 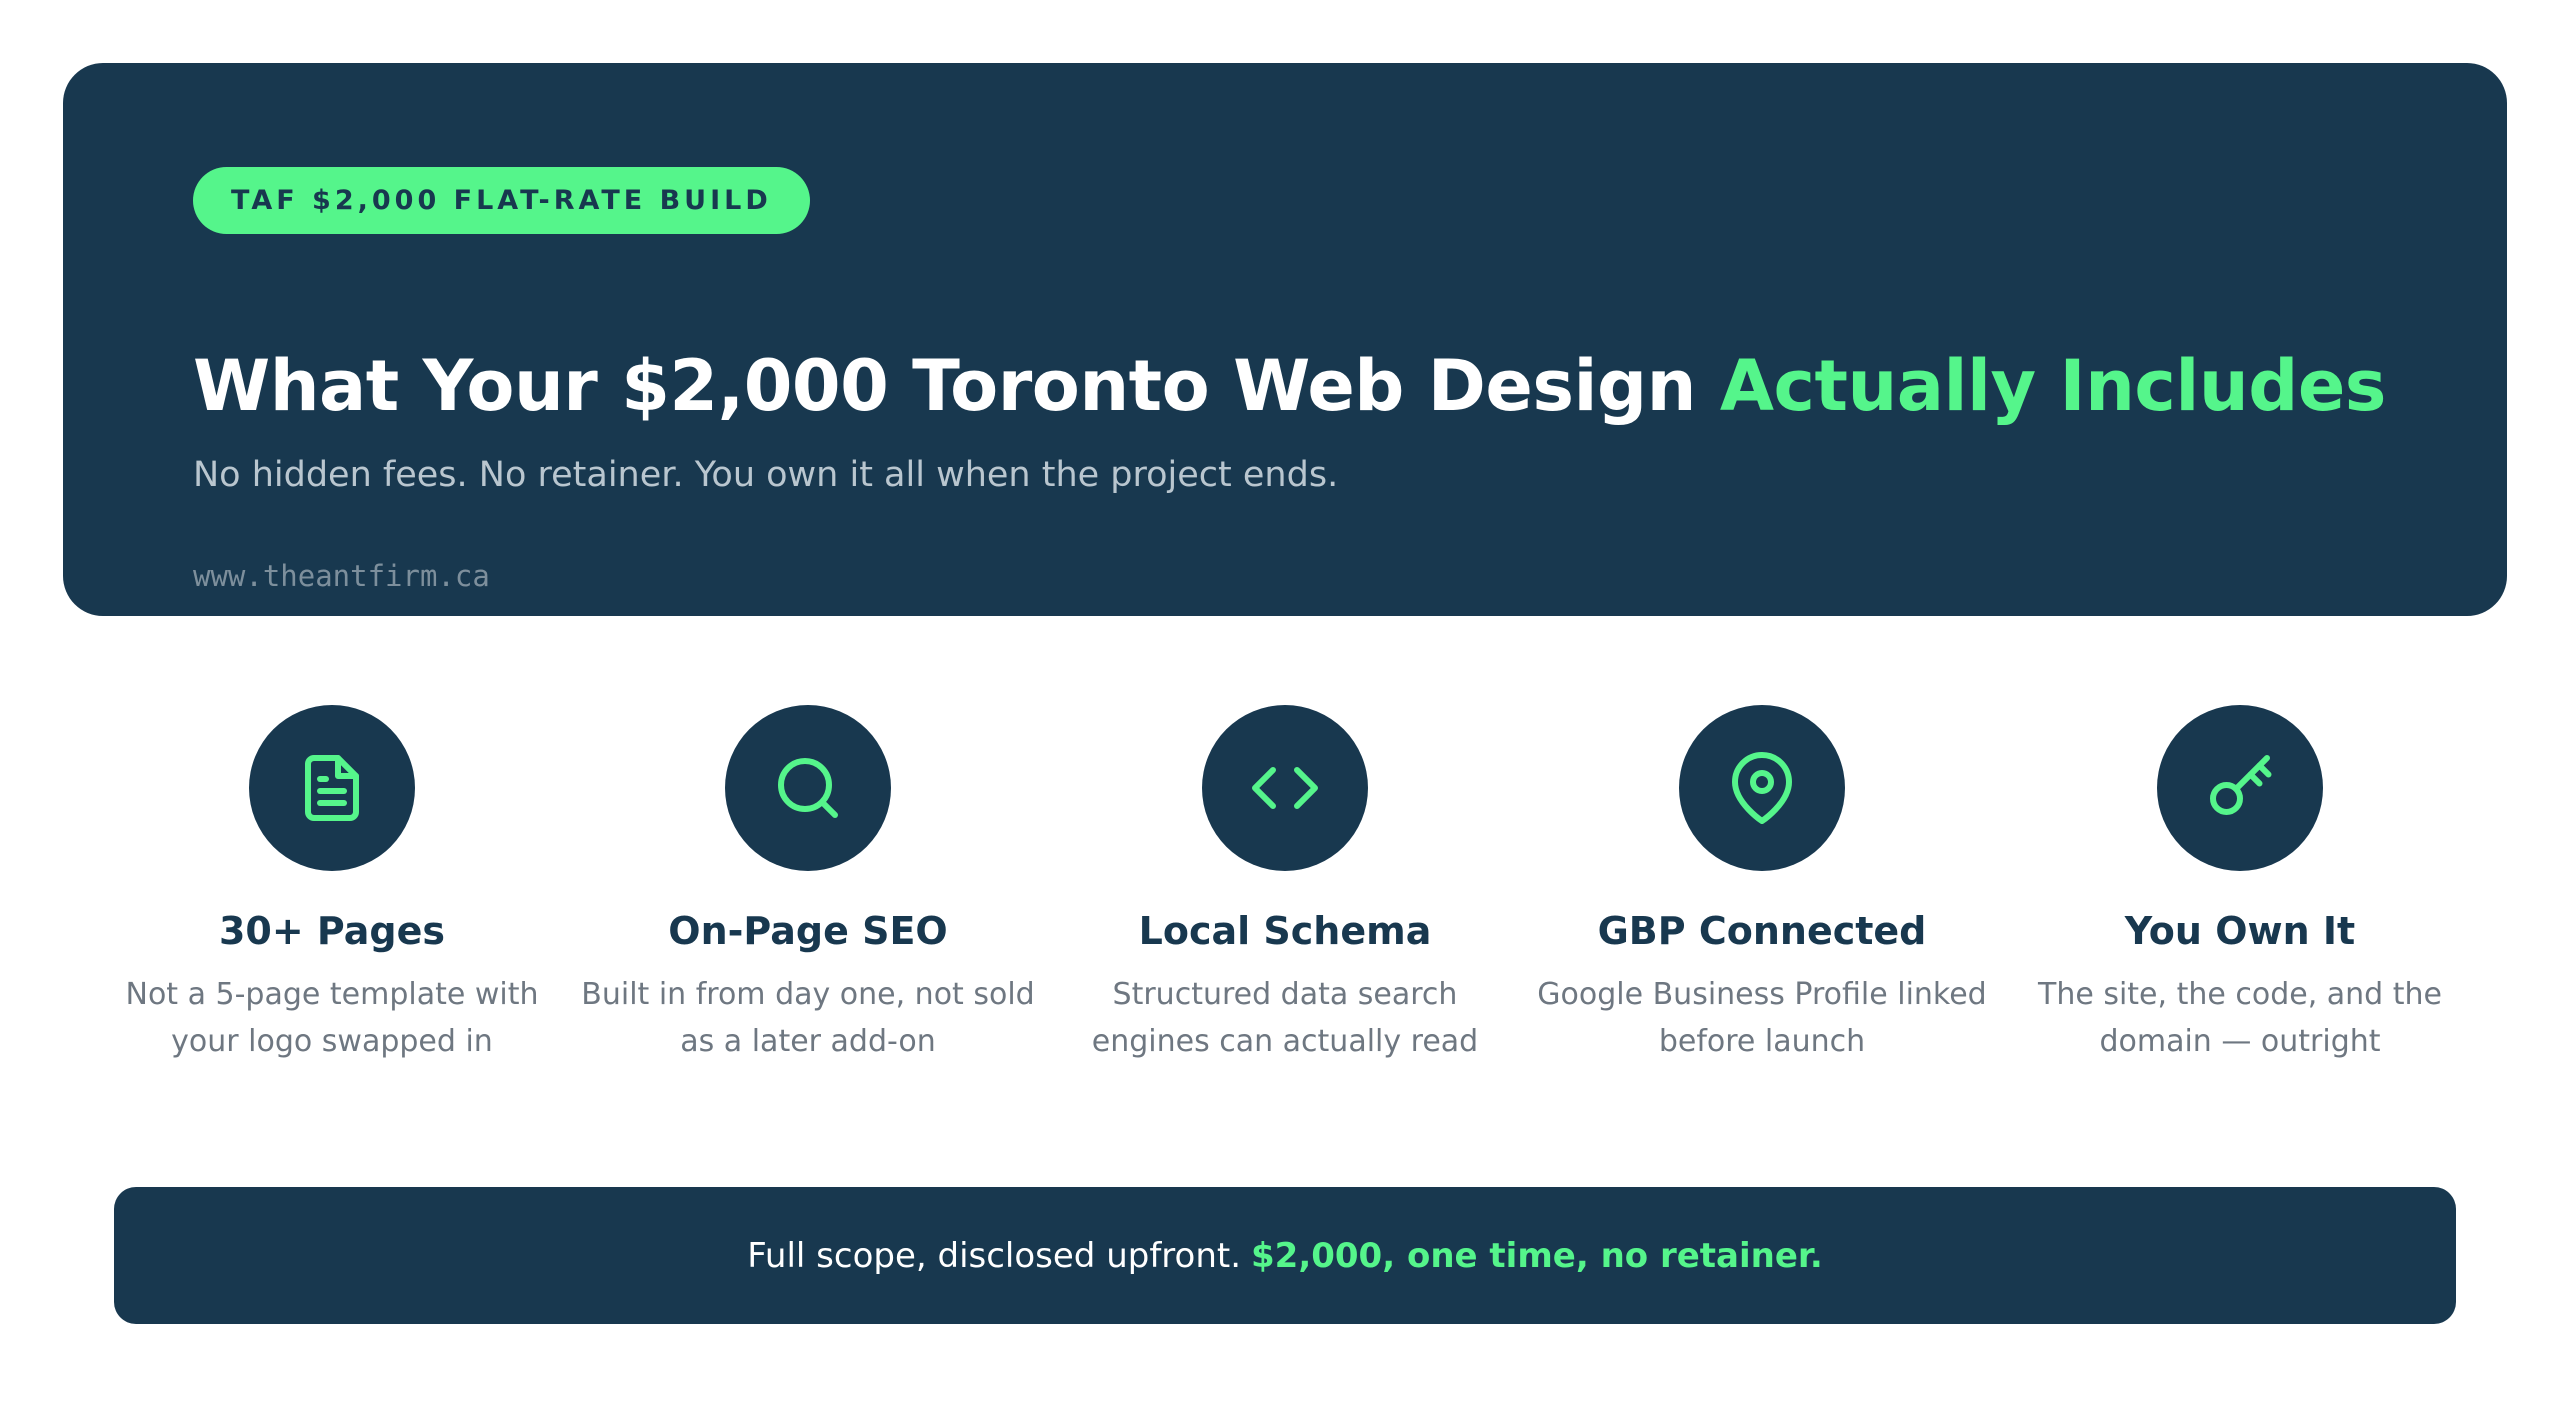 I want to click on feature-desc-line: domain — outright, so click(x=2240, y=1041).